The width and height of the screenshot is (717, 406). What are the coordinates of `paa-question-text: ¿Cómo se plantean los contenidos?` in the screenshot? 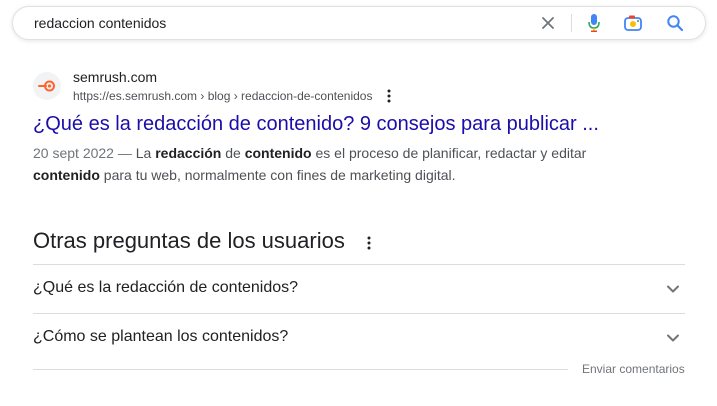 It's located at (161, 336).